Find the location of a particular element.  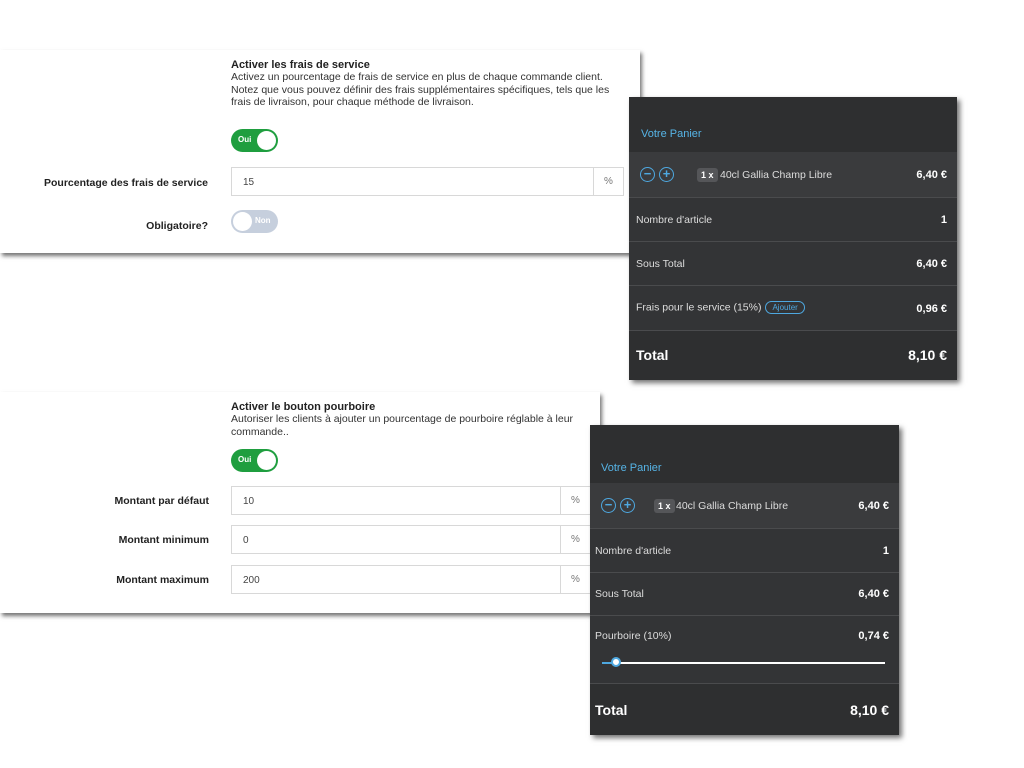

maximum-amount-input: 200 % is located at coordinates (411, 579).